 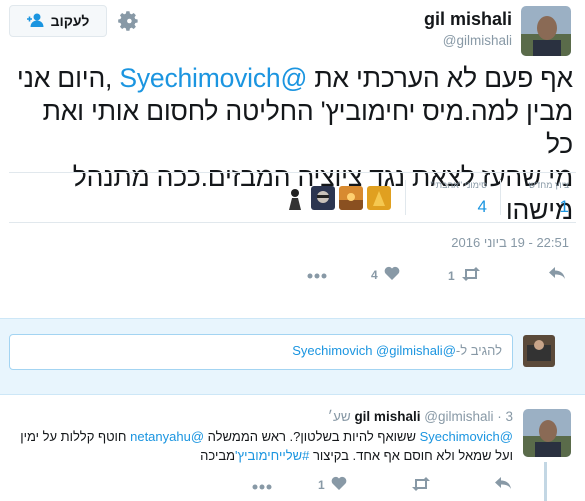 I want to click on likes-stat: סימוני "אהבתי" 4, so click(x=458, y=198).